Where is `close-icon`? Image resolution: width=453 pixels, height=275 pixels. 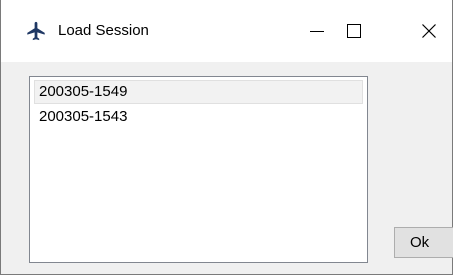
close-icon is located at coordinates (429, 31).